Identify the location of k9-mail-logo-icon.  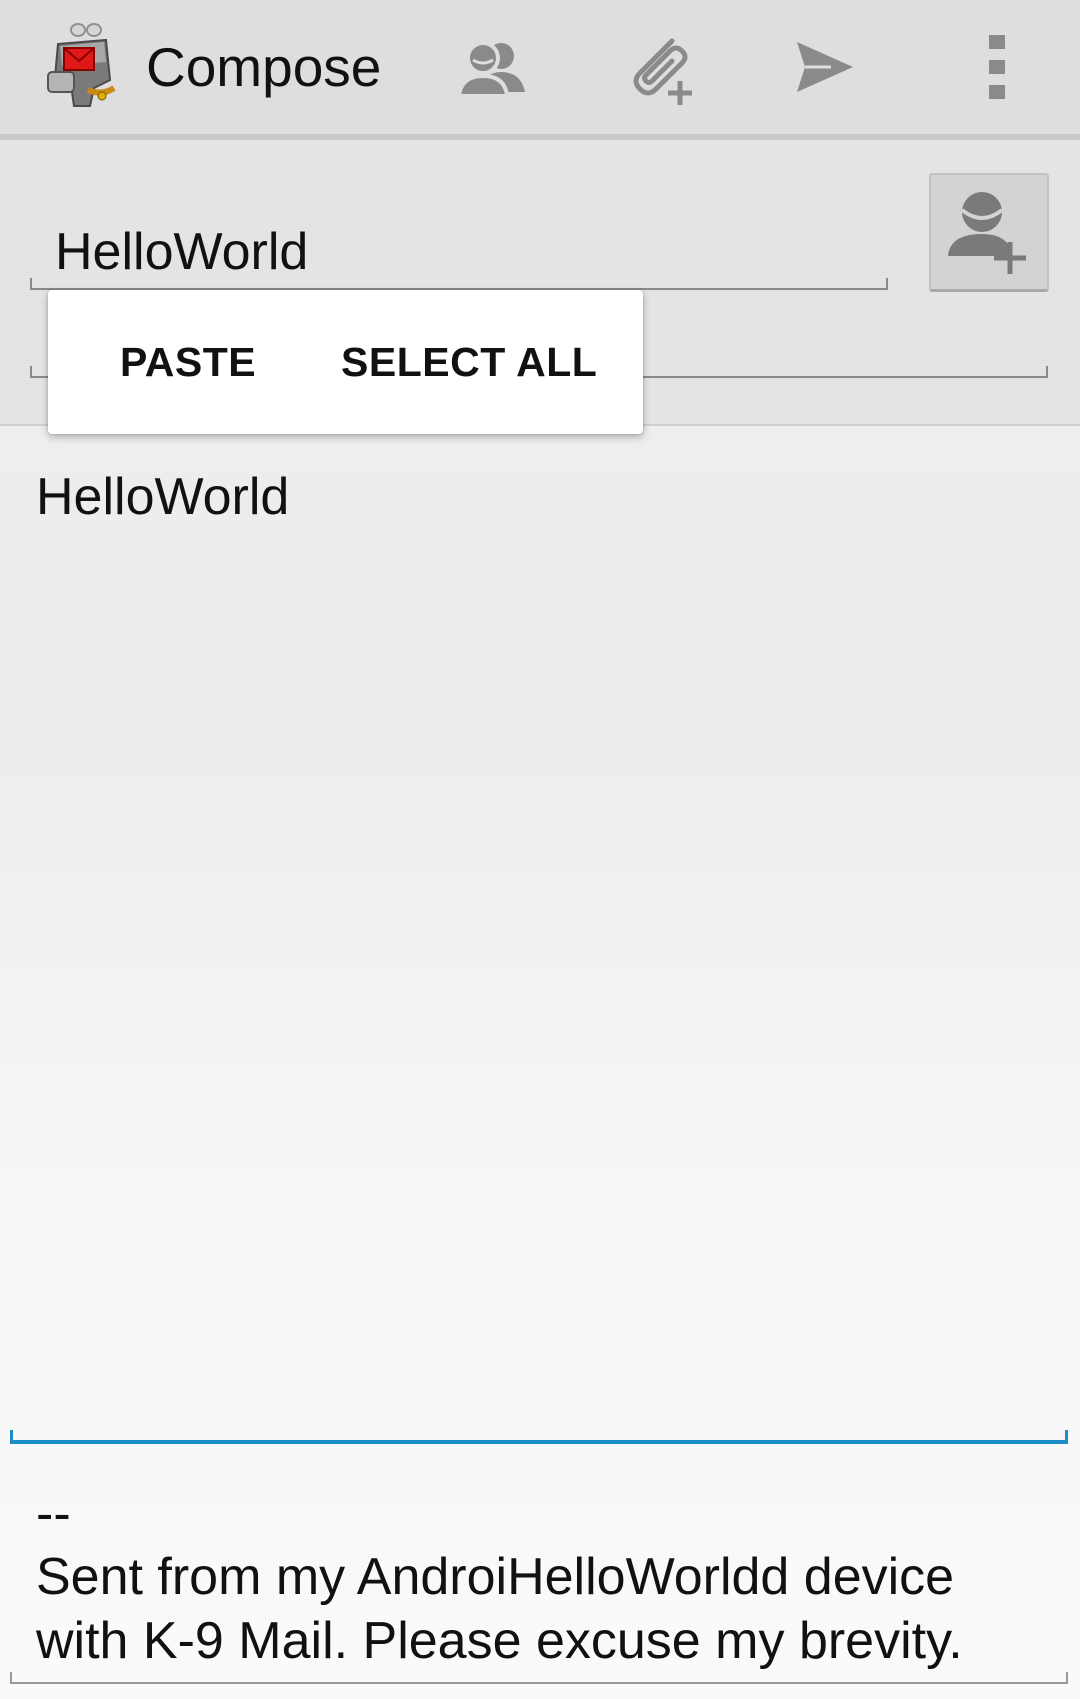
(84, 67).